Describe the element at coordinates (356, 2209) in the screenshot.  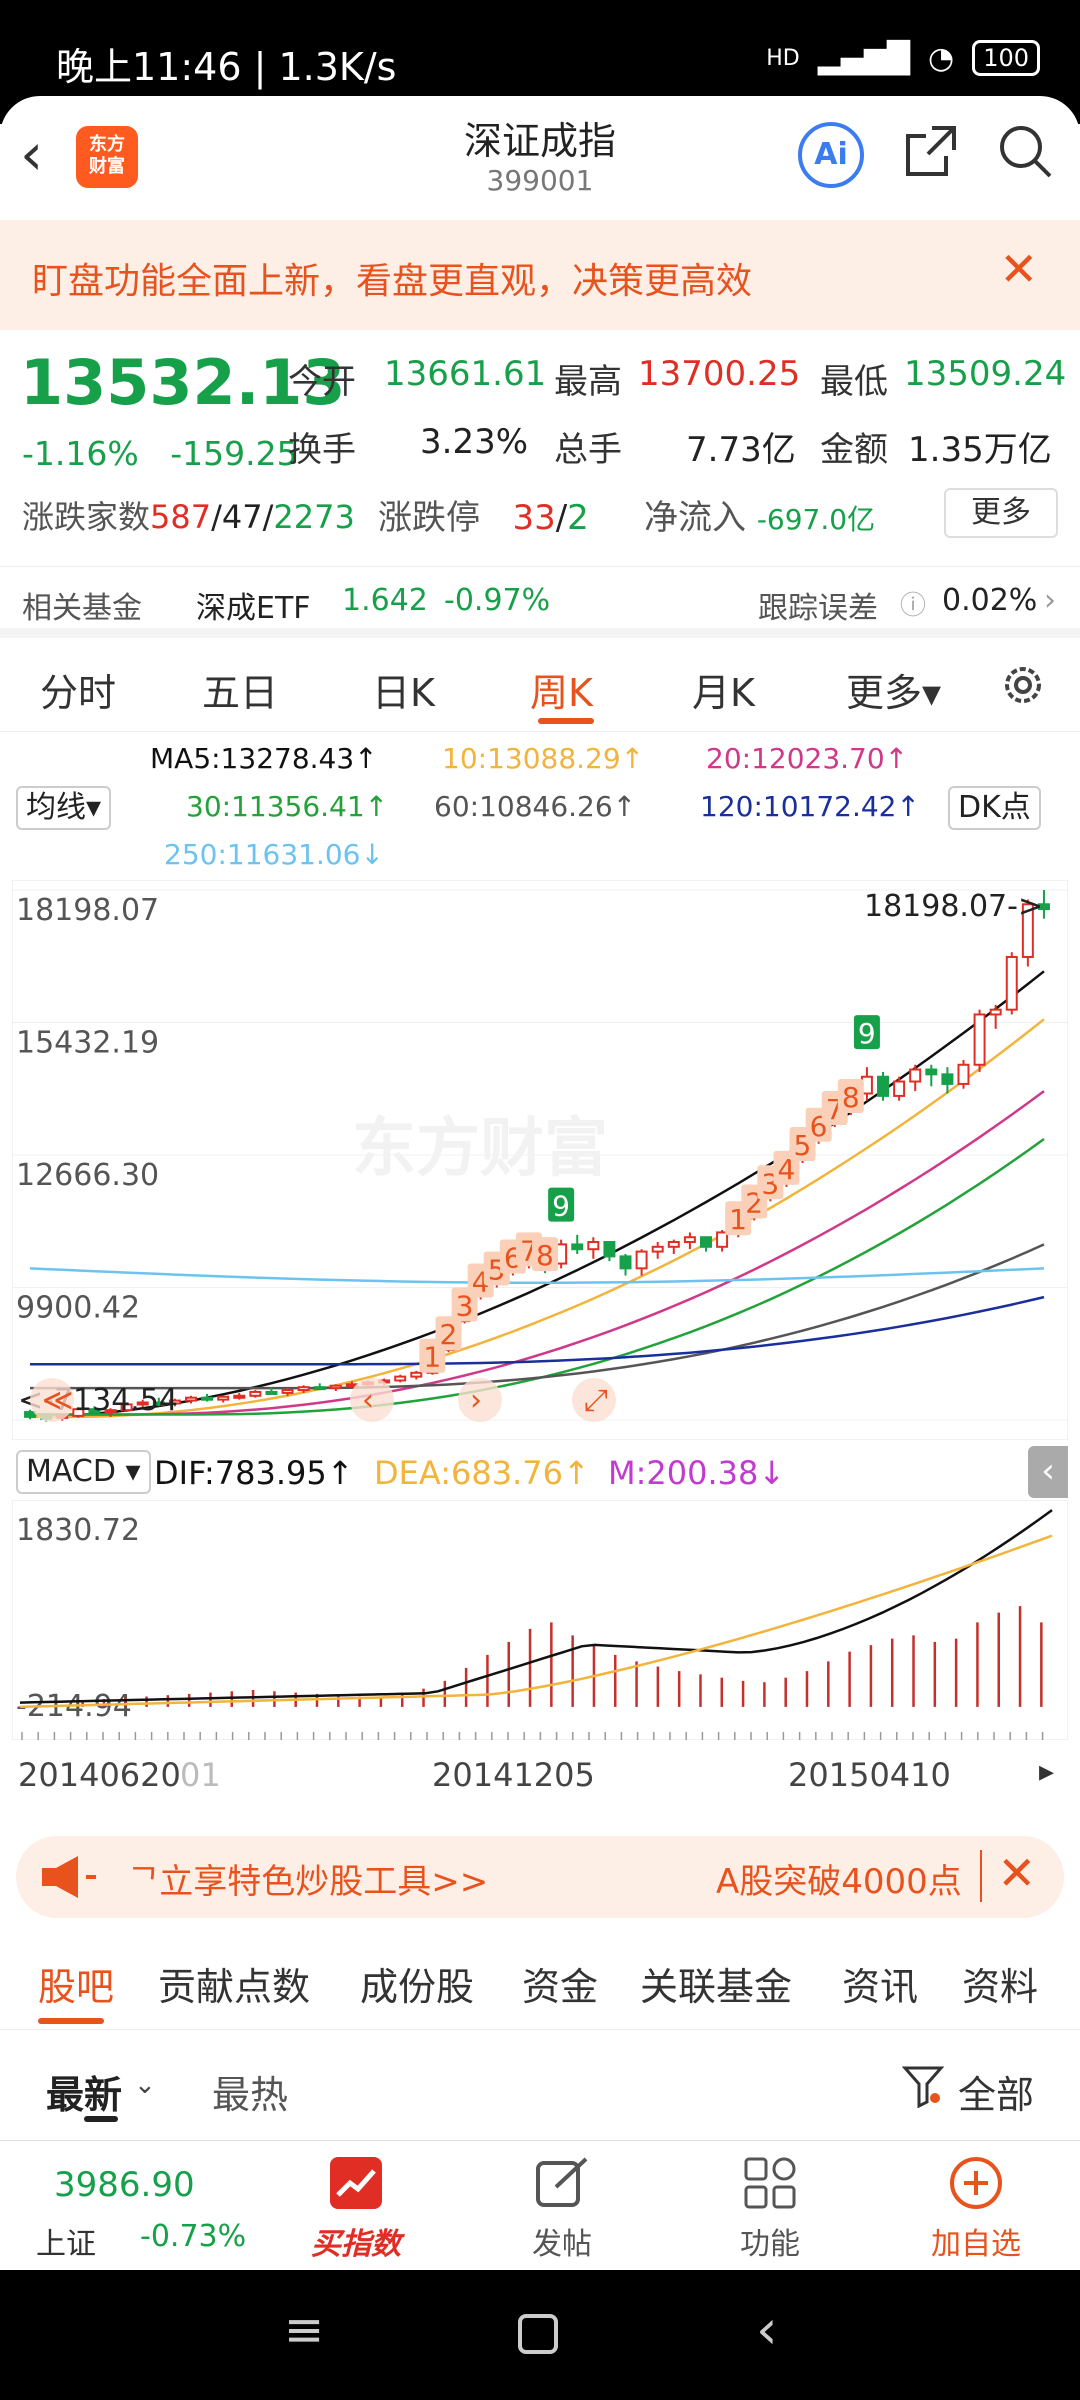
I see `buy-index-button: 买指数` at that location.